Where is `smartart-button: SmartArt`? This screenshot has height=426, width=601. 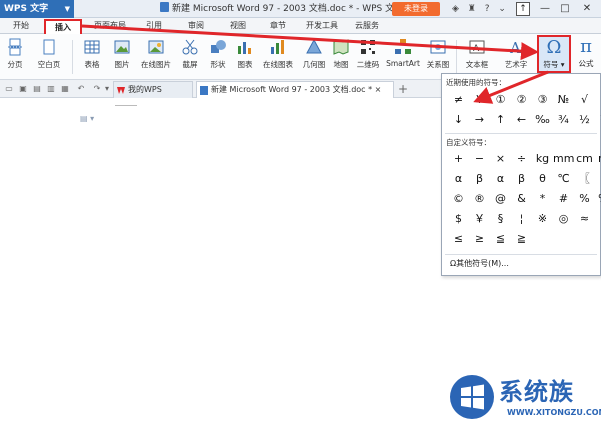
smartart-button: SmartArt is located at coordinates (403, 58).